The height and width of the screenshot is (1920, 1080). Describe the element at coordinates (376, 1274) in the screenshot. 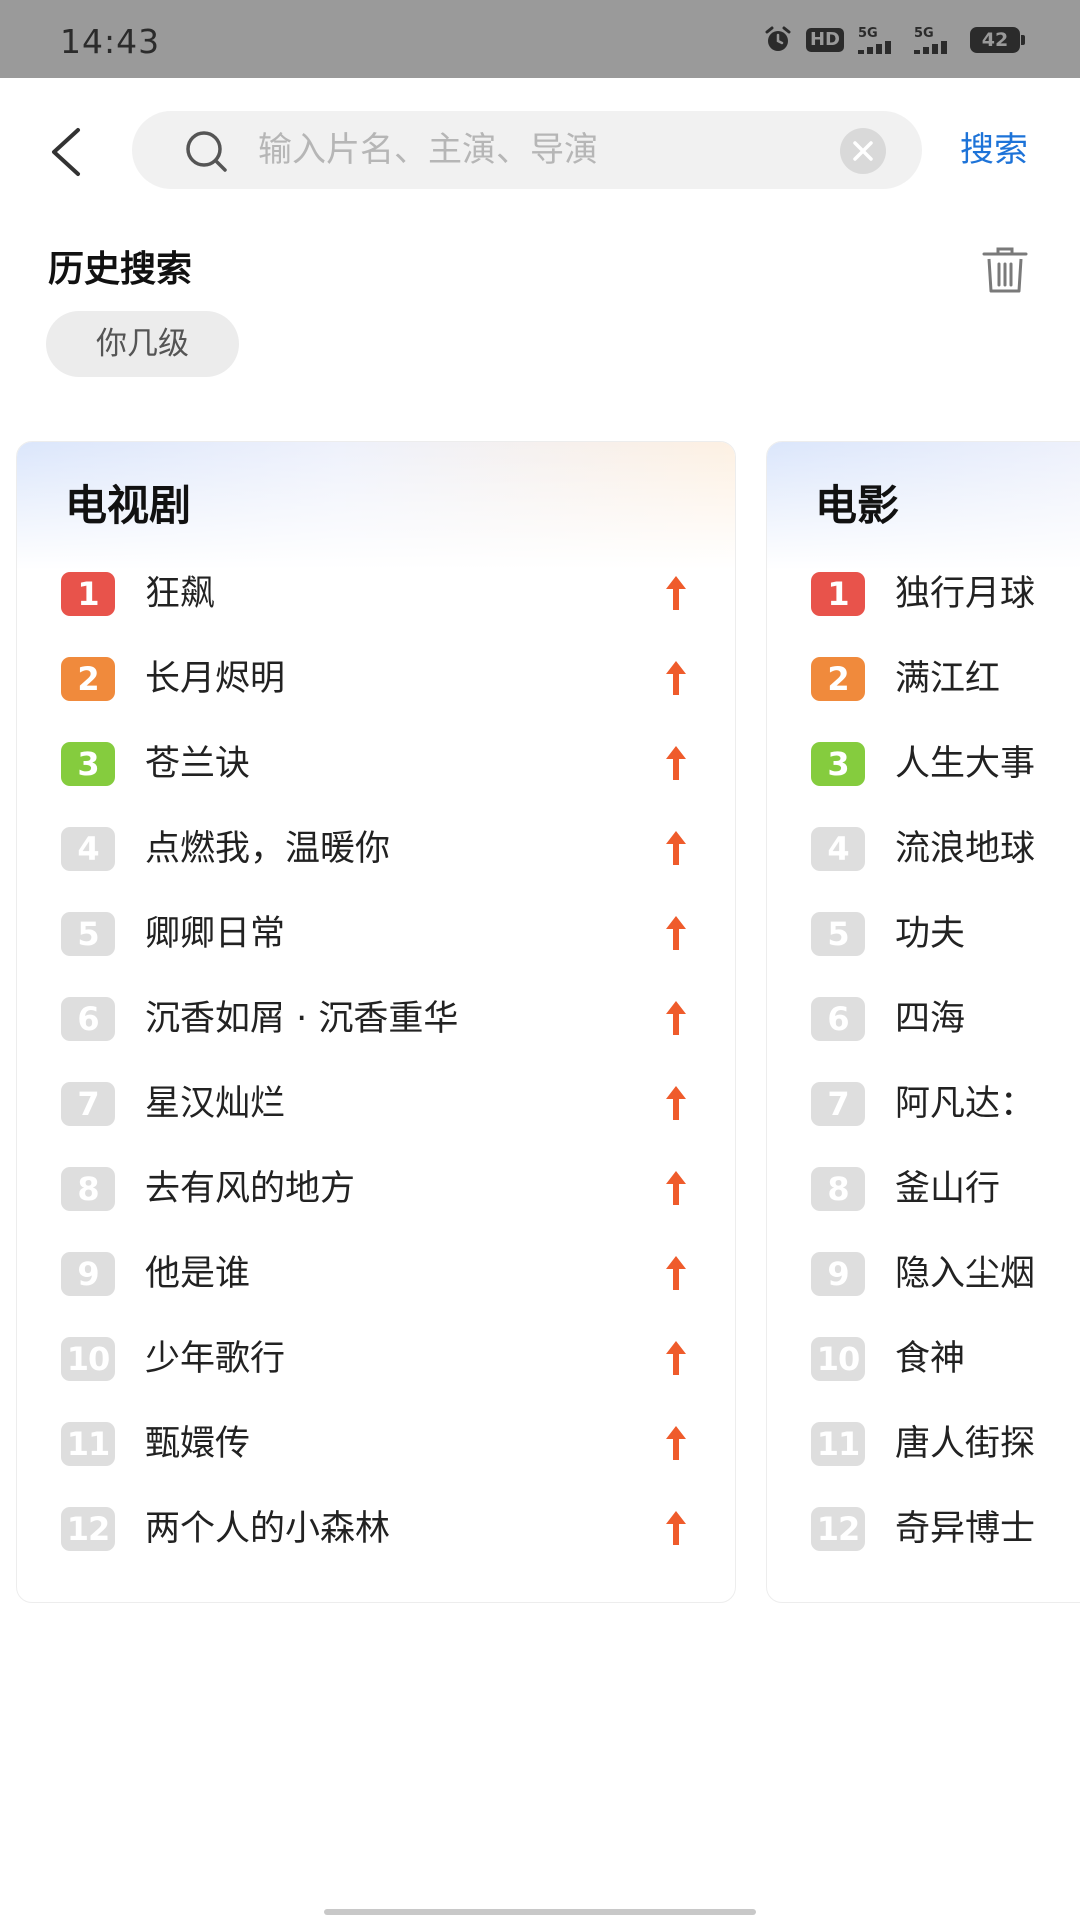

I see `ranking-item: 9 他是谁` at that location.